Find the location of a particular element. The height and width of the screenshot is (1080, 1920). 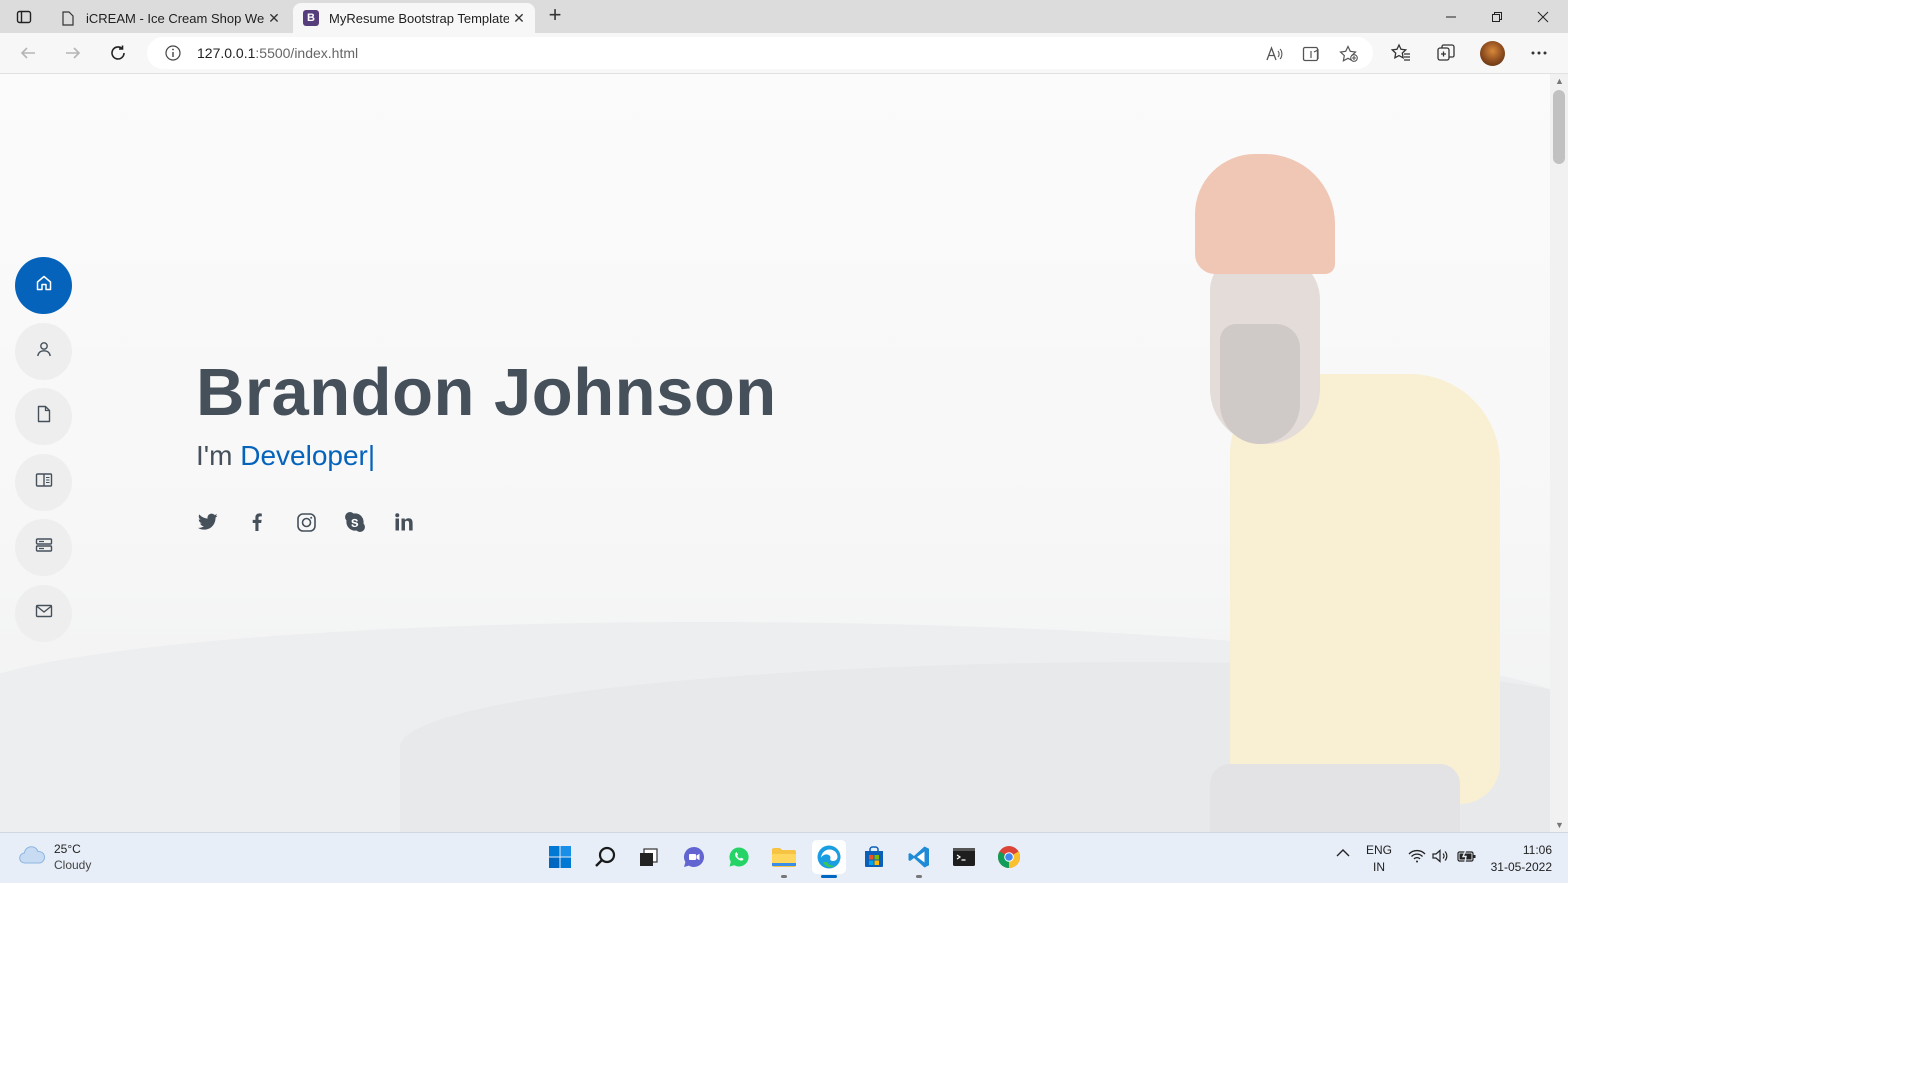

scroll-down-arrow-icon: ▼ is located at coordinates (1559, 825).